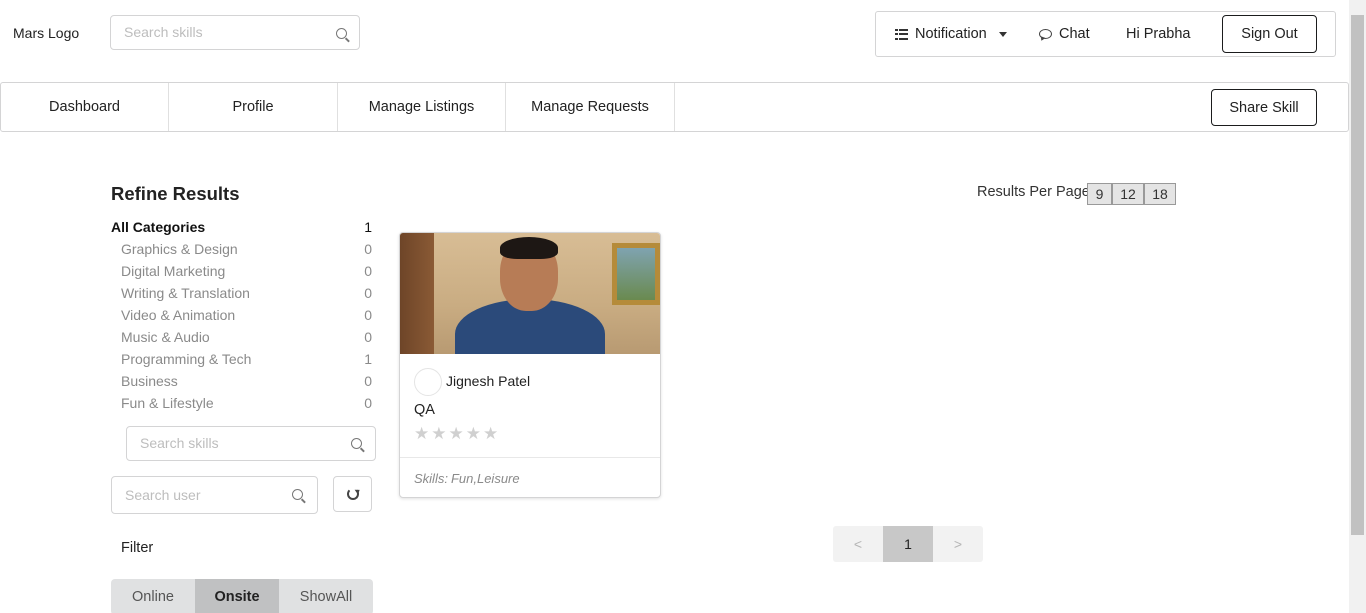 The width and height of the screenshot is (1366, 613). What do you see at coordinates (242, 339) in the screenshot?
I see `category-music-audio: Music & Audio 0` at bounding box center [242, 339].